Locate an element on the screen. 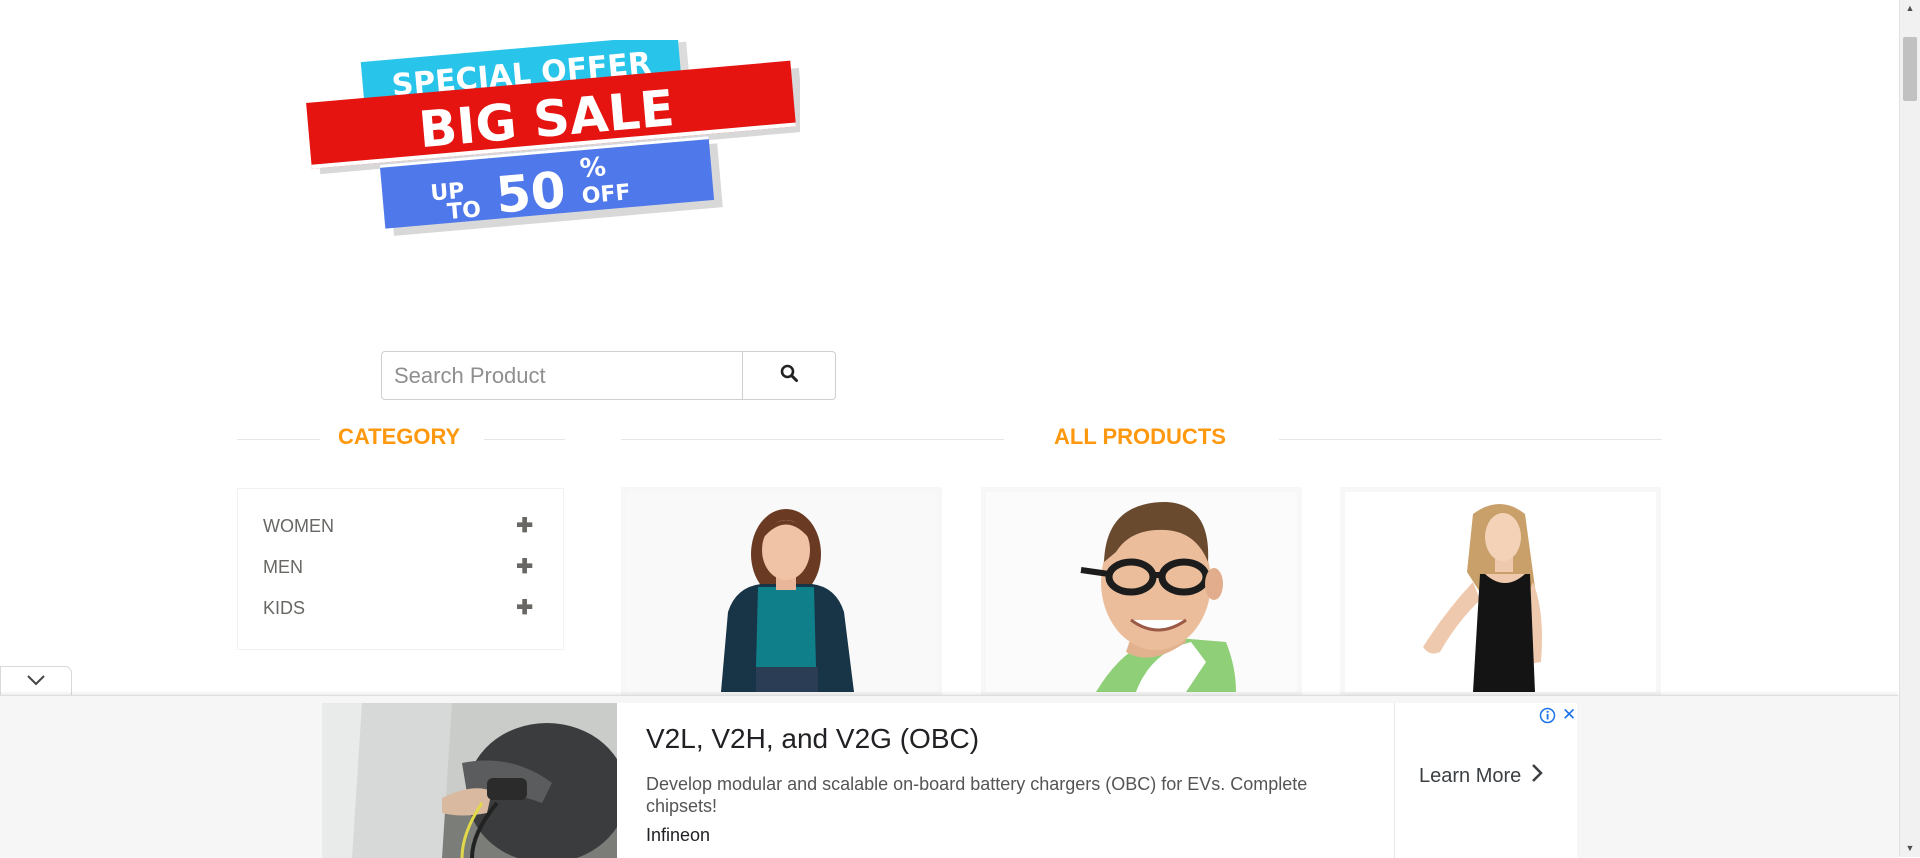 This screenshot has height=858, width=1920. search-button is located at coordinates (789, 375).